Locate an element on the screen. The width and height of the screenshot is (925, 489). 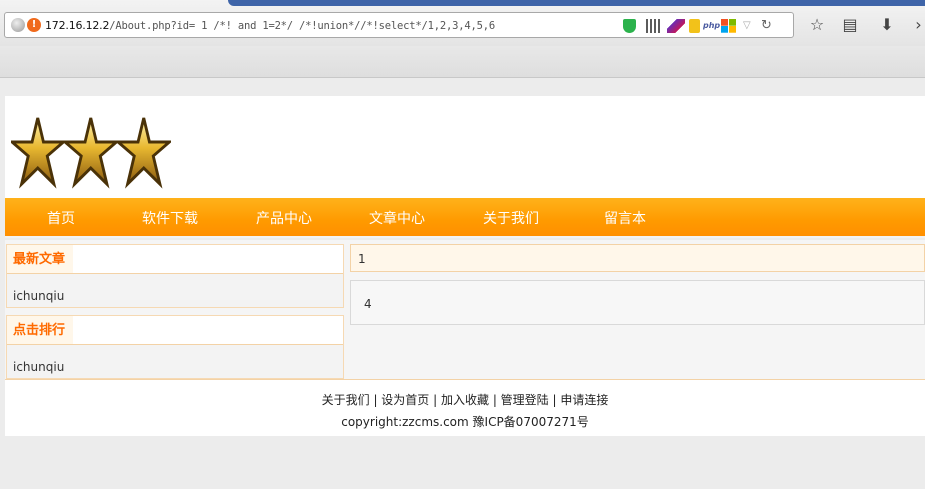
reading-list-icon: ▤ is located at coordinates (850, 25).